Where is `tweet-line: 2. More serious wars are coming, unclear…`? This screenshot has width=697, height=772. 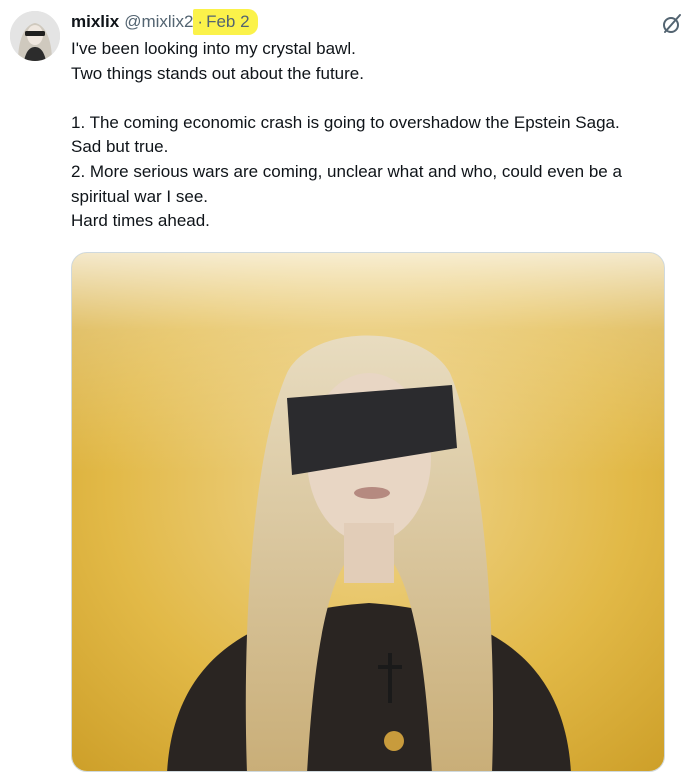 tweet-line: 2. More serious wars are coming, unclear… is located at coordinates (346, 171).